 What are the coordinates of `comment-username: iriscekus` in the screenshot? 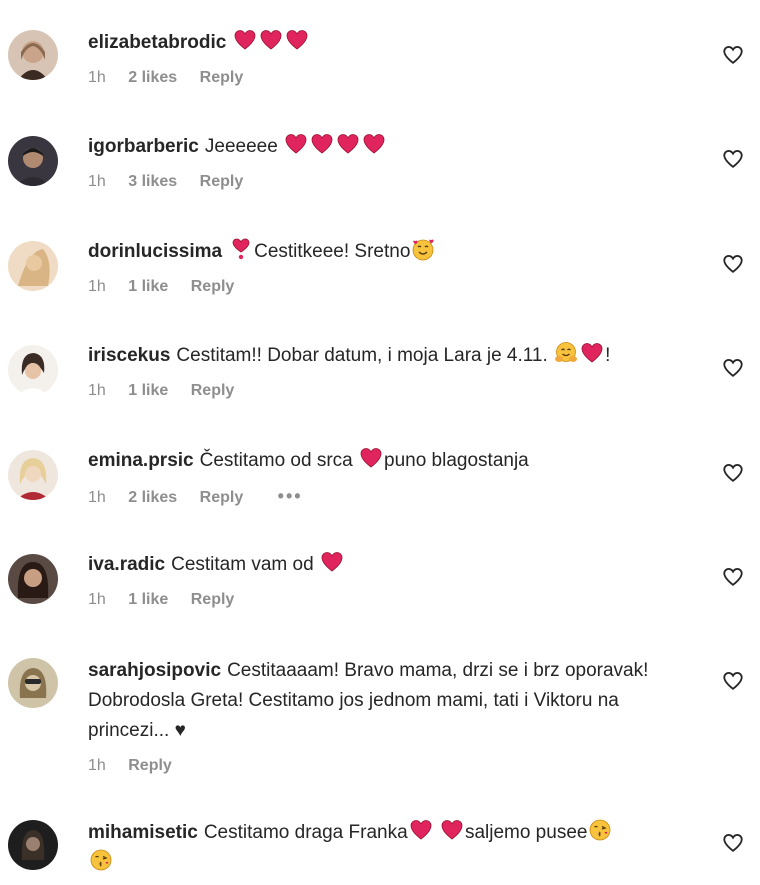 It's located at (129, 355).